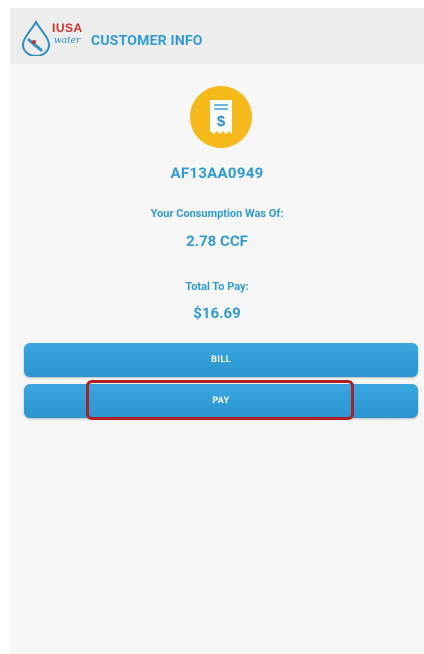 The image size is (424, 654). Describe the element at coordinates (217, 313) in the screenshot. I see `total-value: $16.69` at that location.